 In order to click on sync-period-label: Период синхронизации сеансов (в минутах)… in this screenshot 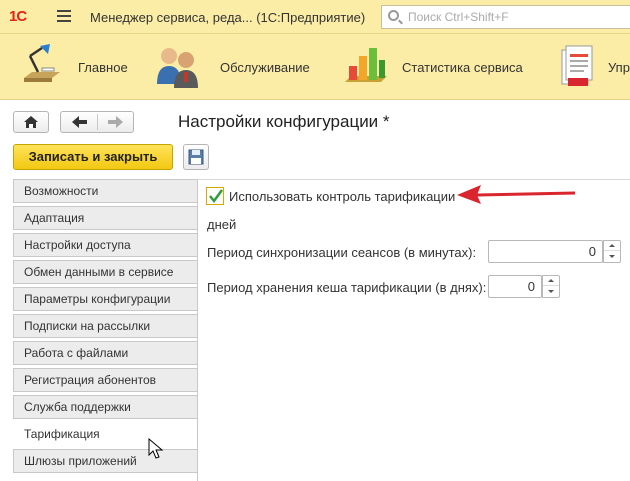, I will do `click(342, 252)`.